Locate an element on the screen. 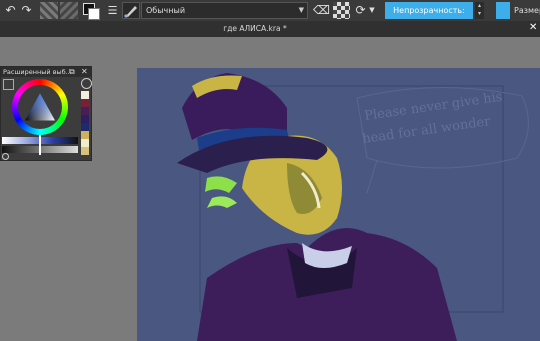 This screenshot has width=540, height=341. document-tab-bar: где АЛИСА.kra * ✕ is located at coordinates (270, 29).